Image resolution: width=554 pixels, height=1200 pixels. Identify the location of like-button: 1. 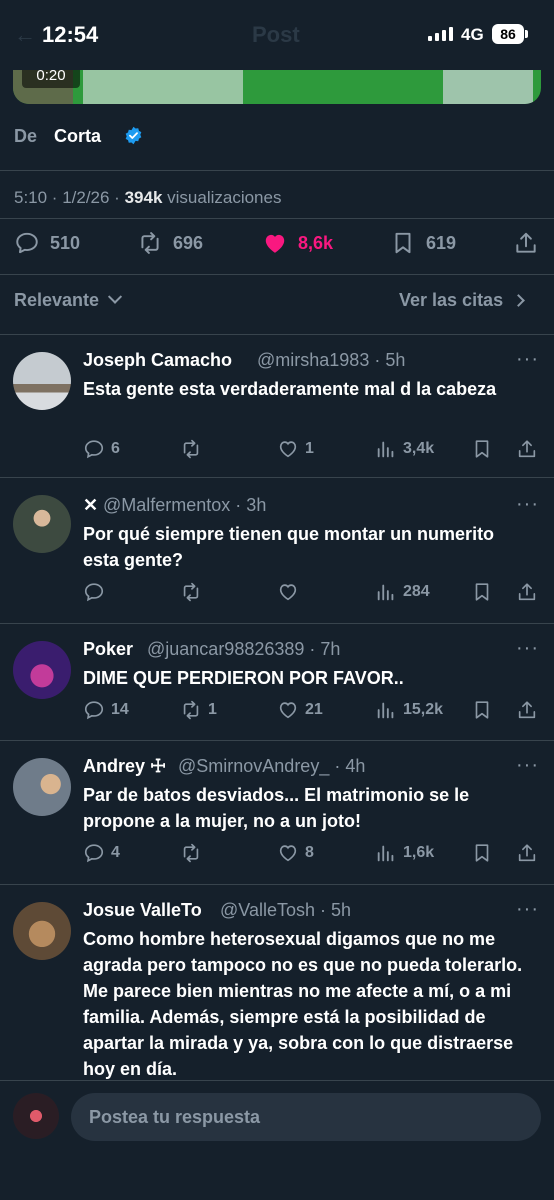
(295, 449).